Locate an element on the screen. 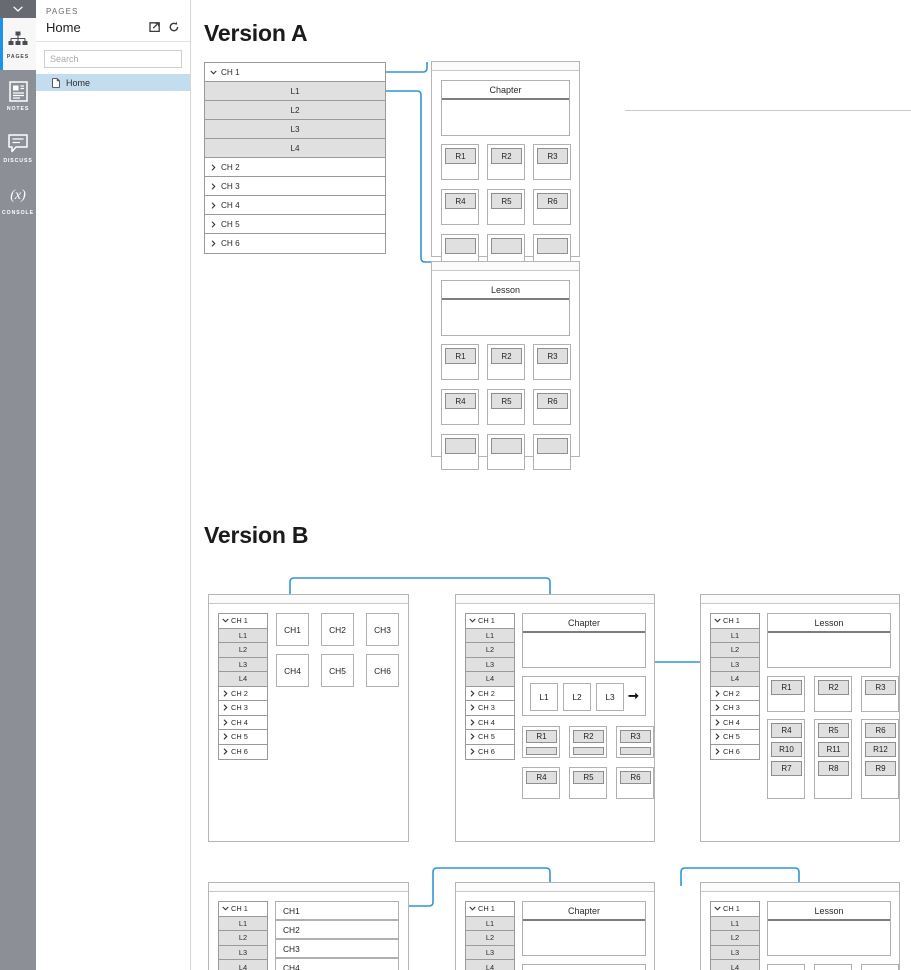 The height and width of the screenshot is (970, 911). chapter-button-ch4: CH4 is located at coordinates (292, 670).